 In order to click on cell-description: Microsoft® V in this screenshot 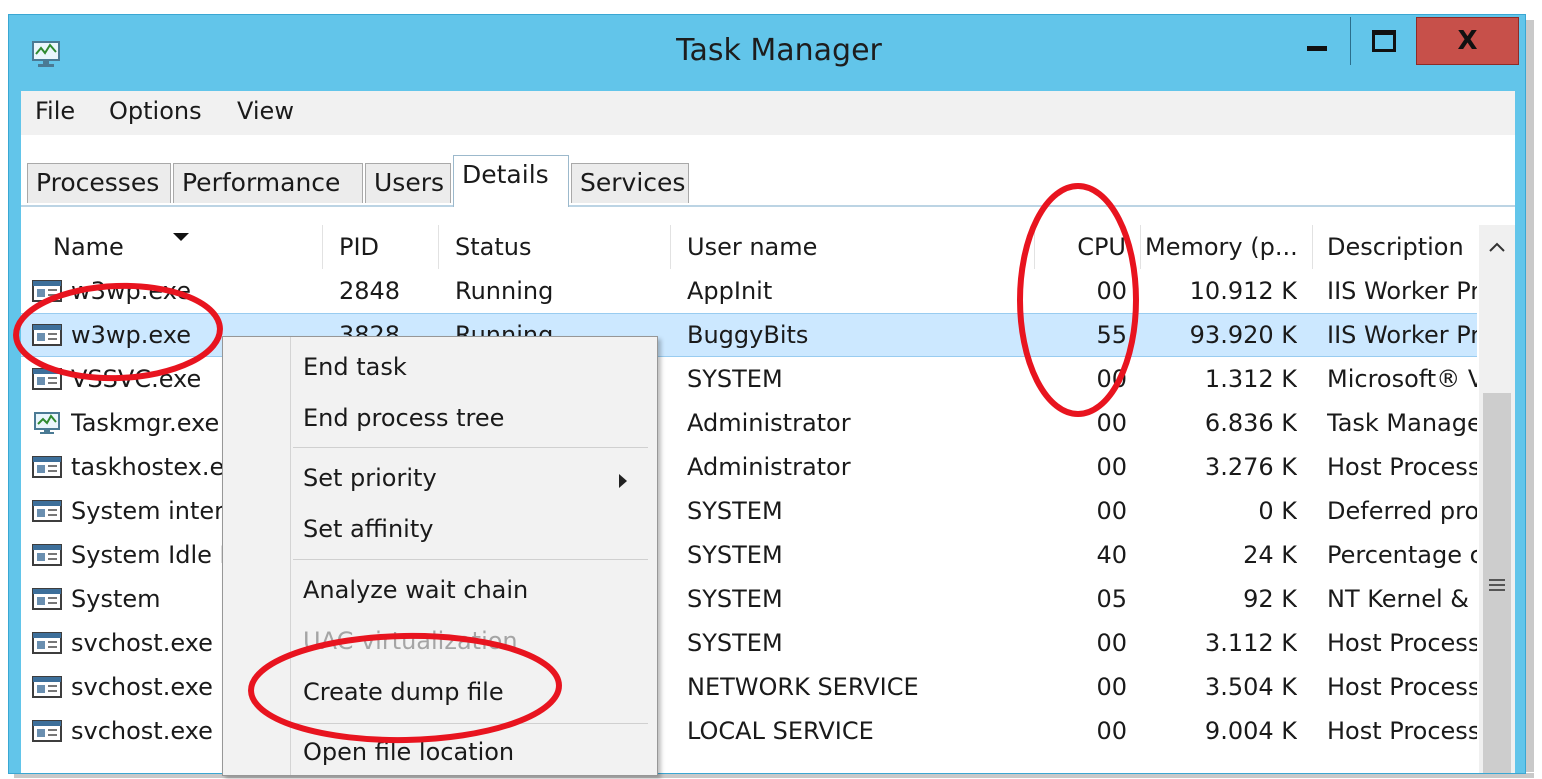, I will do `click(1402, 379)`.